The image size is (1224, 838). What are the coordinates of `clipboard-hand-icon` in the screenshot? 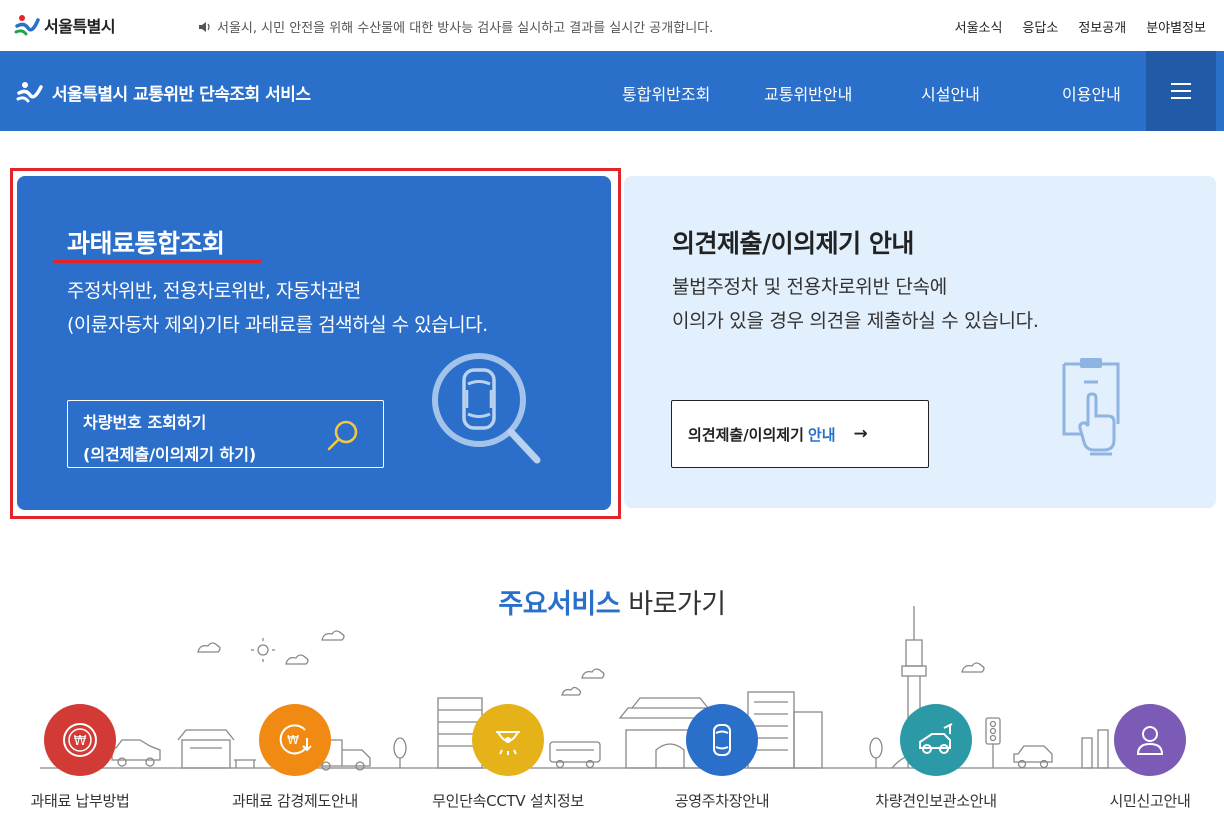 It's located at (1091, 407).